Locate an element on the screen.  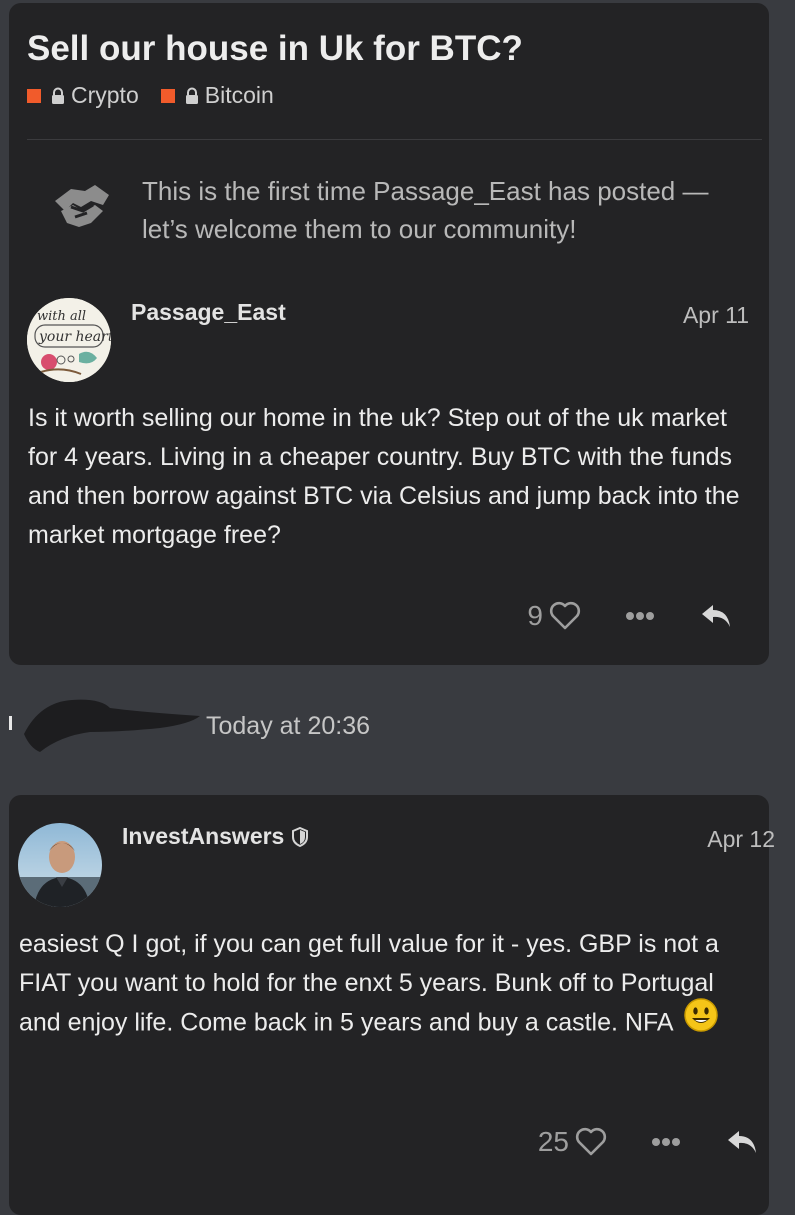
svg-text: your heart is located at coordinates (74, 337).